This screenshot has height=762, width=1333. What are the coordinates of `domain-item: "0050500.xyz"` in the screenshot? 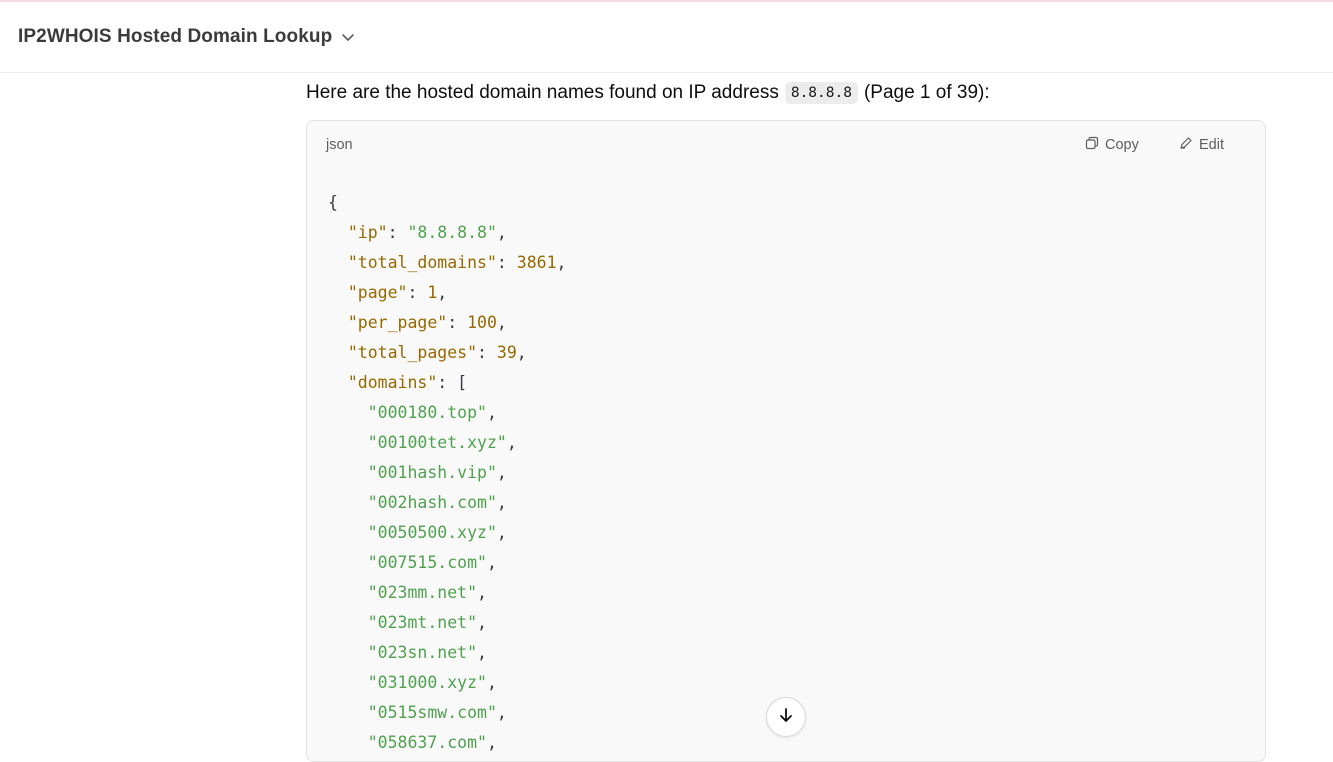 It's located at (432, 532).